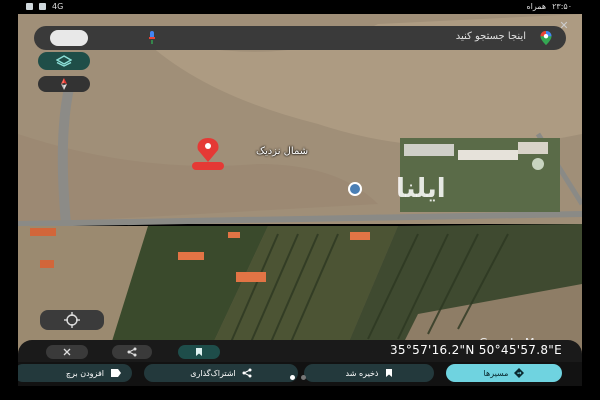 The image size is (600, 400). What do you see at coordinates (355, 189) in the screenshot?
I see `current-location-dot` at bounding box center [355, 189].